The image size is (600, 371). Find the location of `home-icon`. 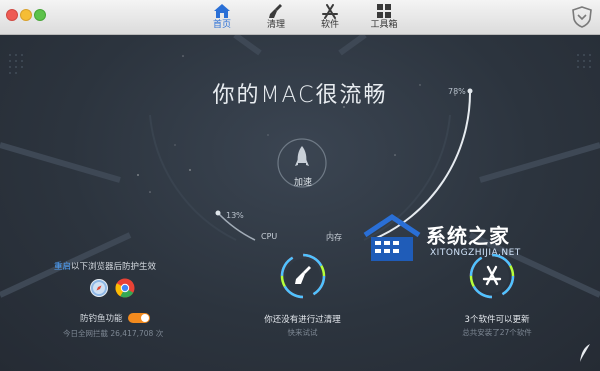

home-icon is located at coordinates (222, 11).